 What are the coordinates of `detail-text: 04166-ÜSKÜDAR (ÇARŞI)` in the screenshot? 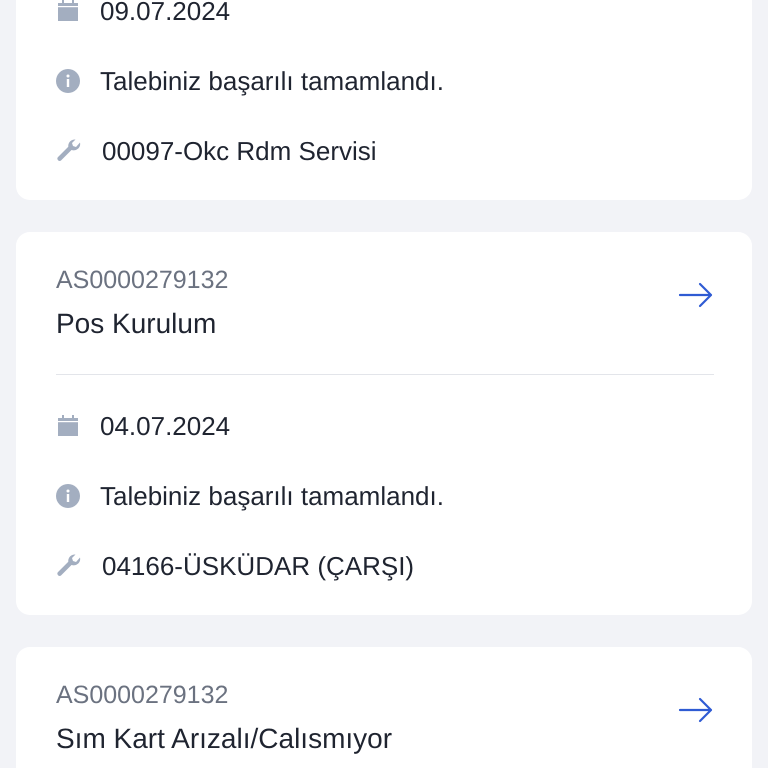 It's located at (258, 566).